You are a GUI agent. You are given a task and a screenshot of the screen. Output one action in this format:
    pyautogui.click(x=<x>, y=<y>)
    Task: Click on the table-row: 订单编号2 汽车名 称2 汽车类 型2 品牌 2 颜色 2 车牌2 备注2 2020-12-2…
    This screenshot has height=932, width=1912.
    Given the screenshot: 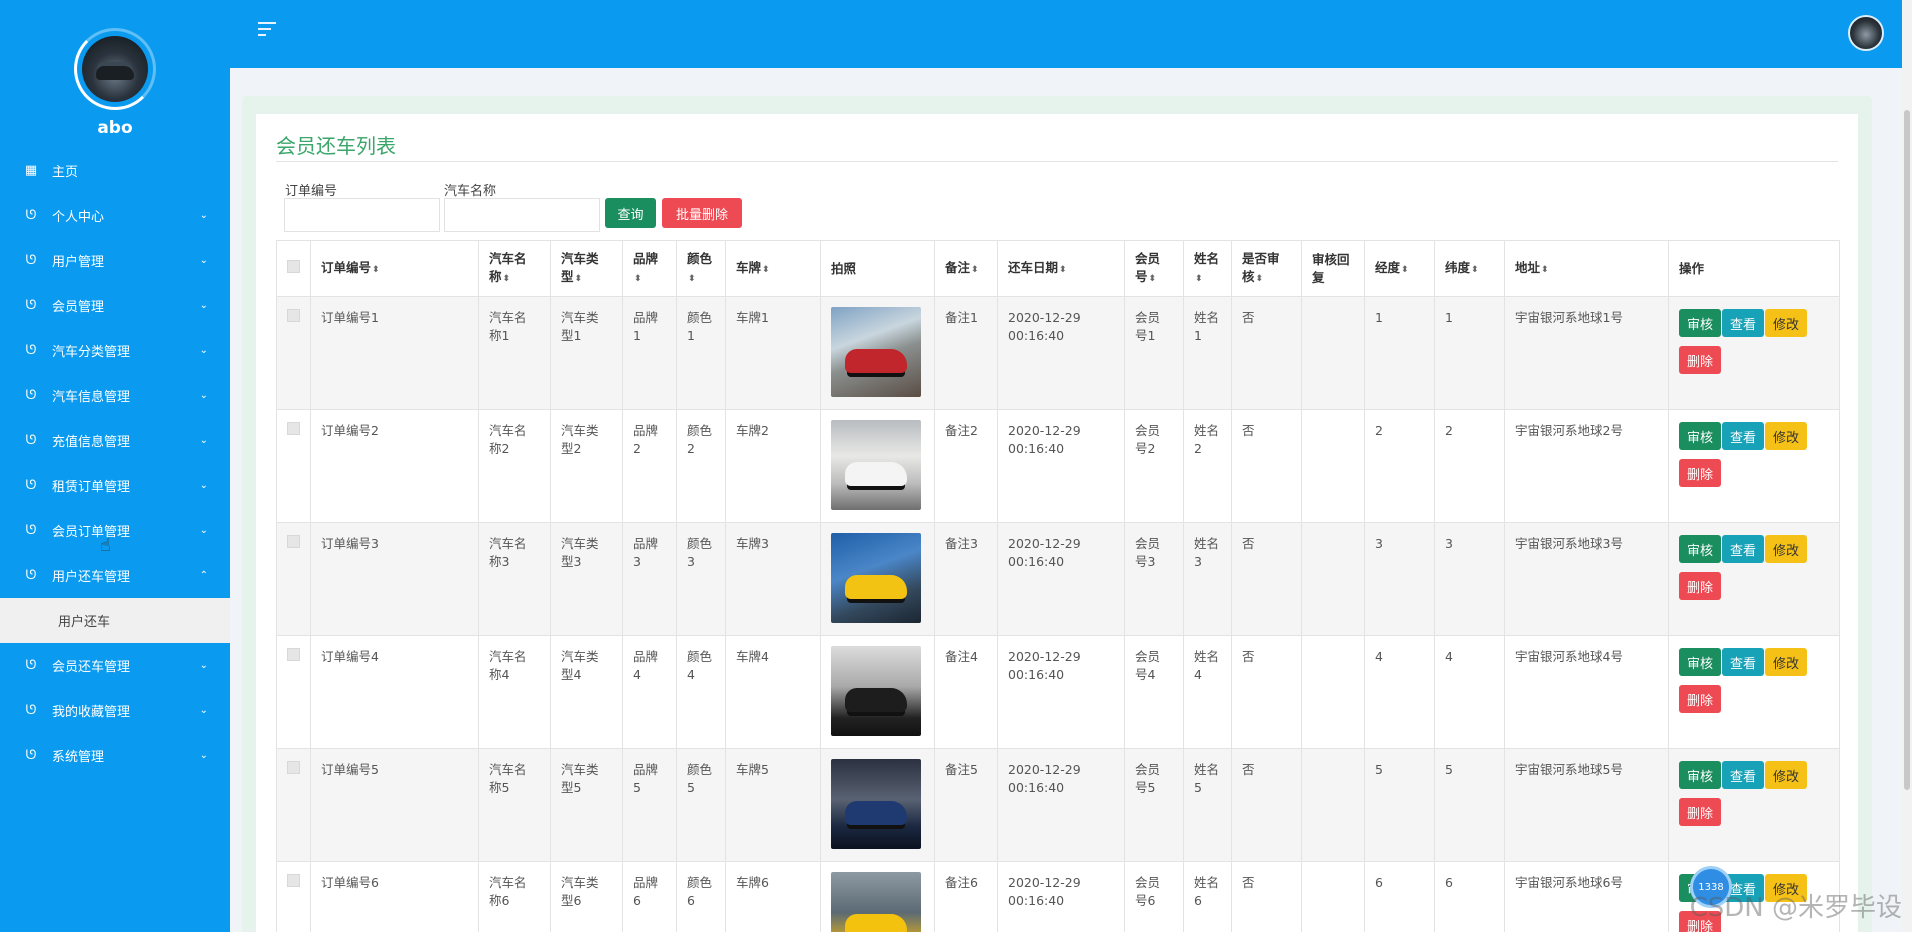 What is the action you would take?
    pyautogui.click(x=1058, y=466)
    